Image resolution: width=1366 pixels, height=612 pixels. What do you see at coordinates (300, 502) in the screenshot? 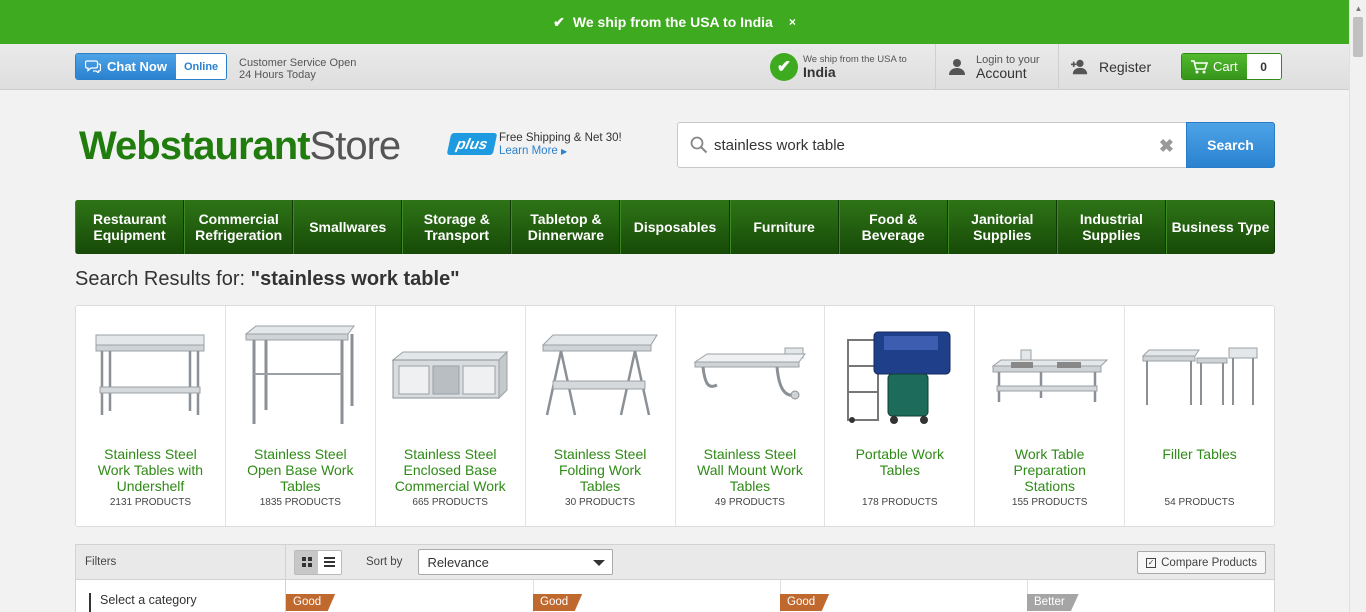
I see `category-product-count: 1835 PRODUCTS` at bounding box center [300, 502].